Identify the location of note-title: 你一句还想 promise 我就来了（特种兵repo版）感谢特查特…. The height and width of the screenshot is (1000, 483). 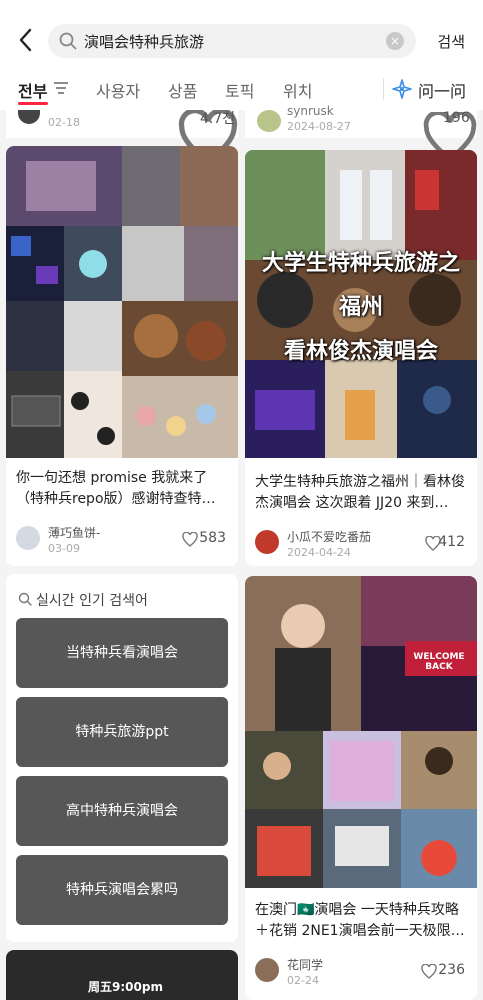
(122, 489).